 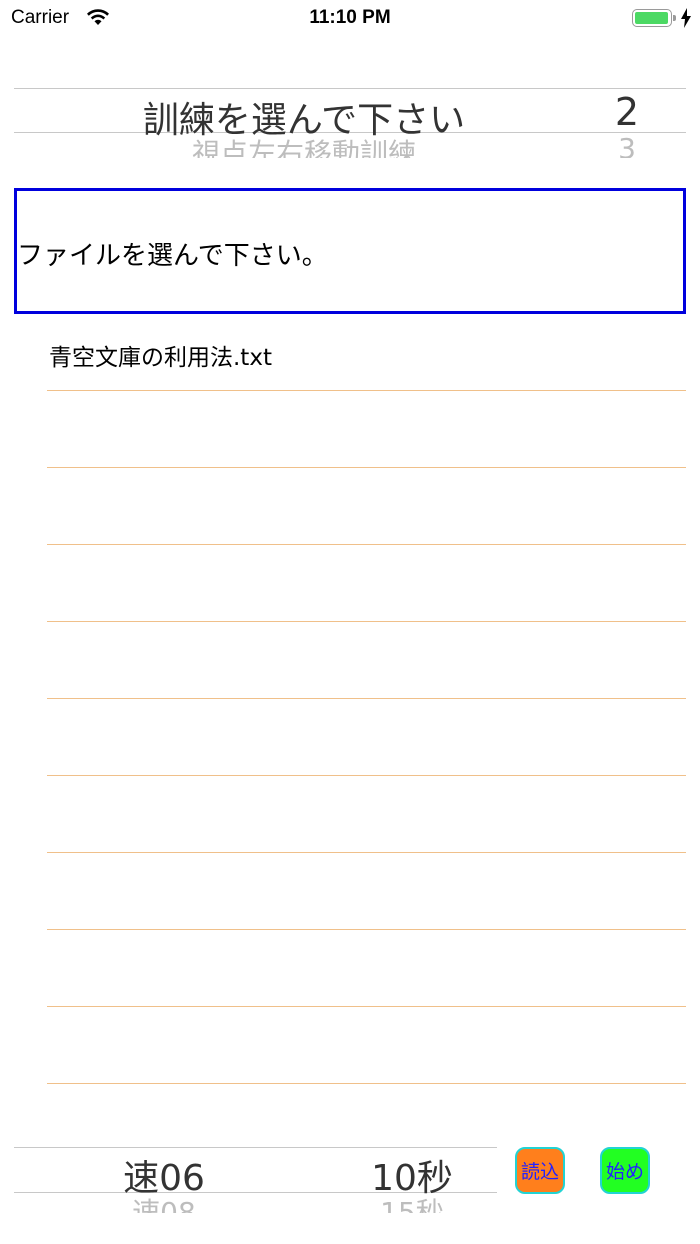 I want to click on seconds-picker-next: 15秒, so click(x=409, y=1202).